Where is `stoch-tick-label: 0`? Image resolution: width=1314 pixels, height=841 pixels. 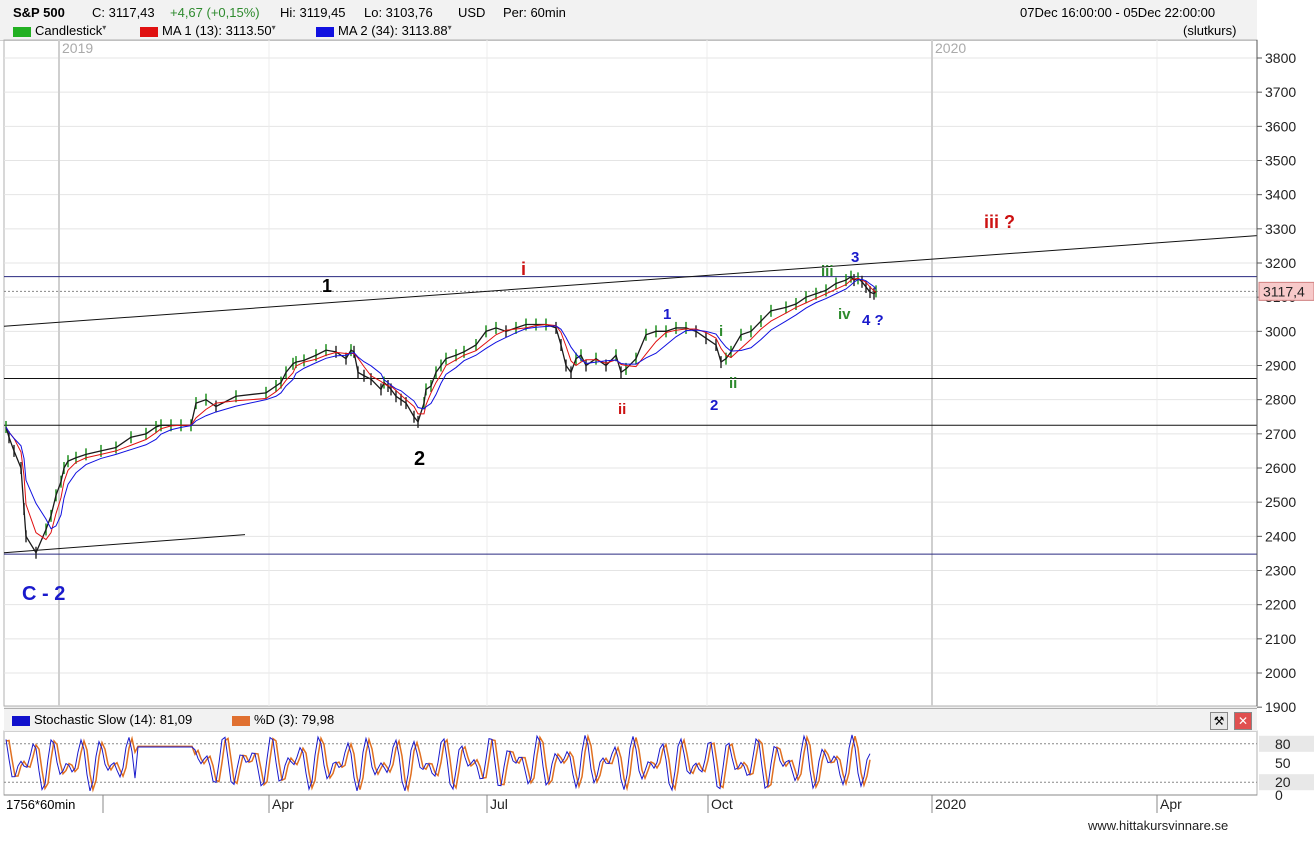
stoch-tick-label: 0 is located at coordinates (1279, 795).